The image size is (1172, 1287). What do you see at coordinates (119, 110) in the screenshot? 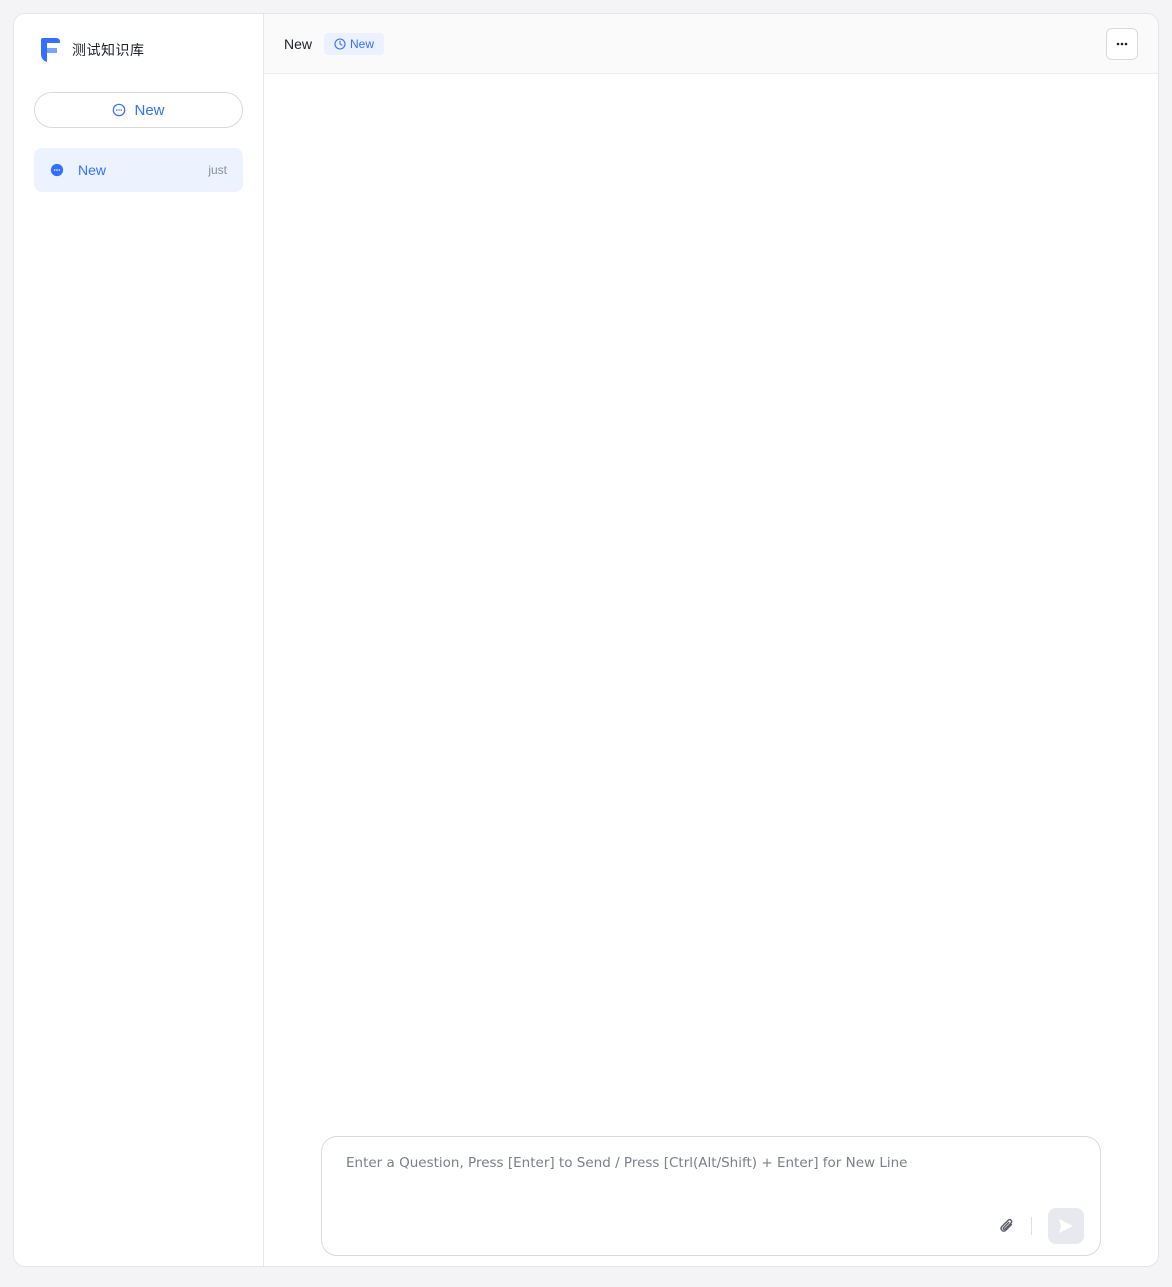
I see `chat-bubble-icon` at bounding box center [119, 110].